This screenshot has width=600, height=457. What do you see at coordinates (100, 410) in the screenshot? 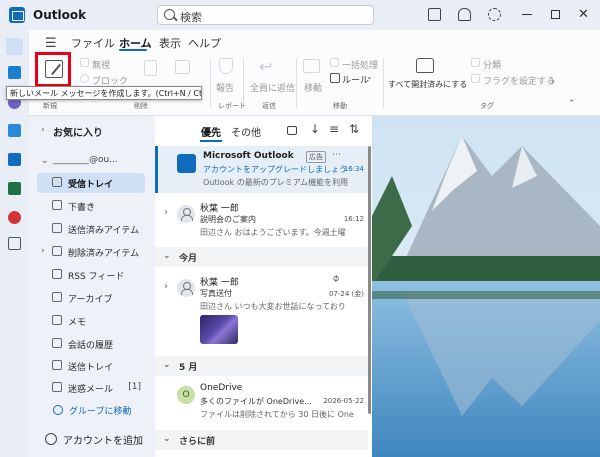
I see `go-to-groups-link: グループに移動` at bounding box center [100, 410].